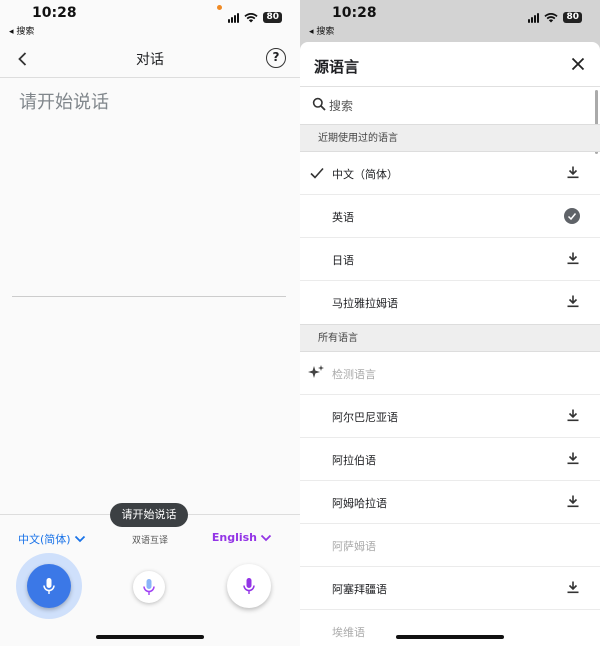  I want to click on auto-mic-icon, so click(149, 587).